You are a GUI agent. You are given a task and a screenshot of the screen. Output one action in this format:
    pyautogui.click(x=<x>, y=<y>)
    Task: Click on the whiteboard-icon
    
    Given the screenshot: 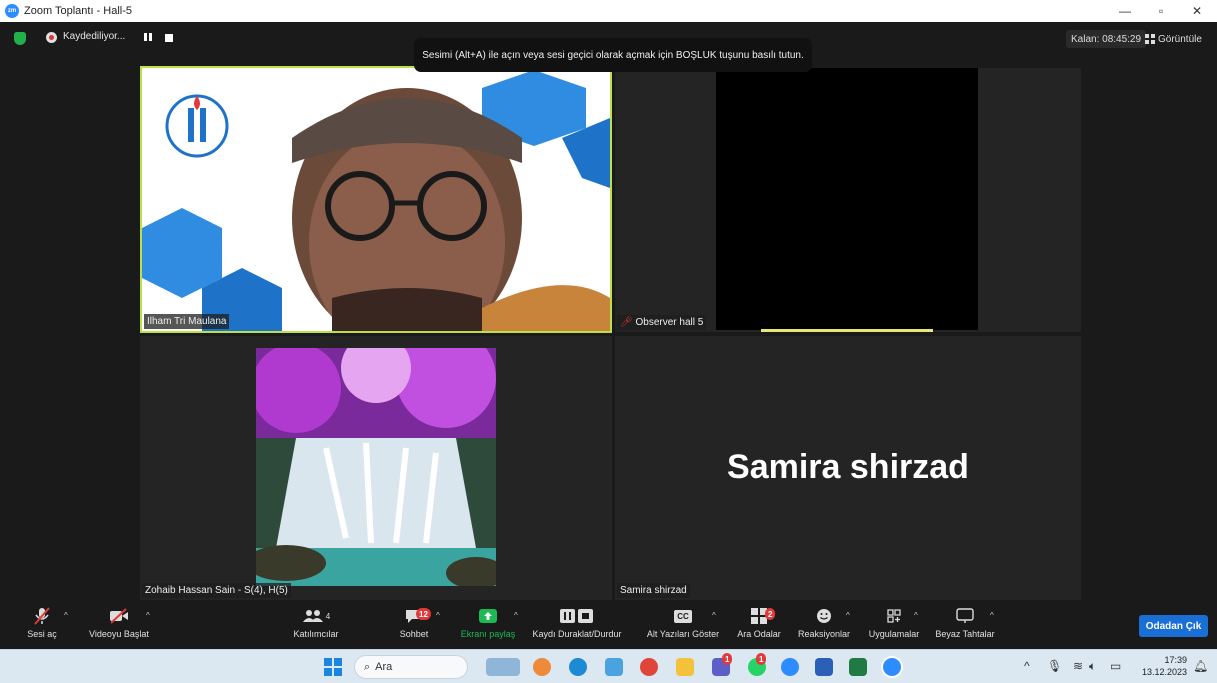 What is the action you would take?
    pyautogui.click(x=965, y=616)
    